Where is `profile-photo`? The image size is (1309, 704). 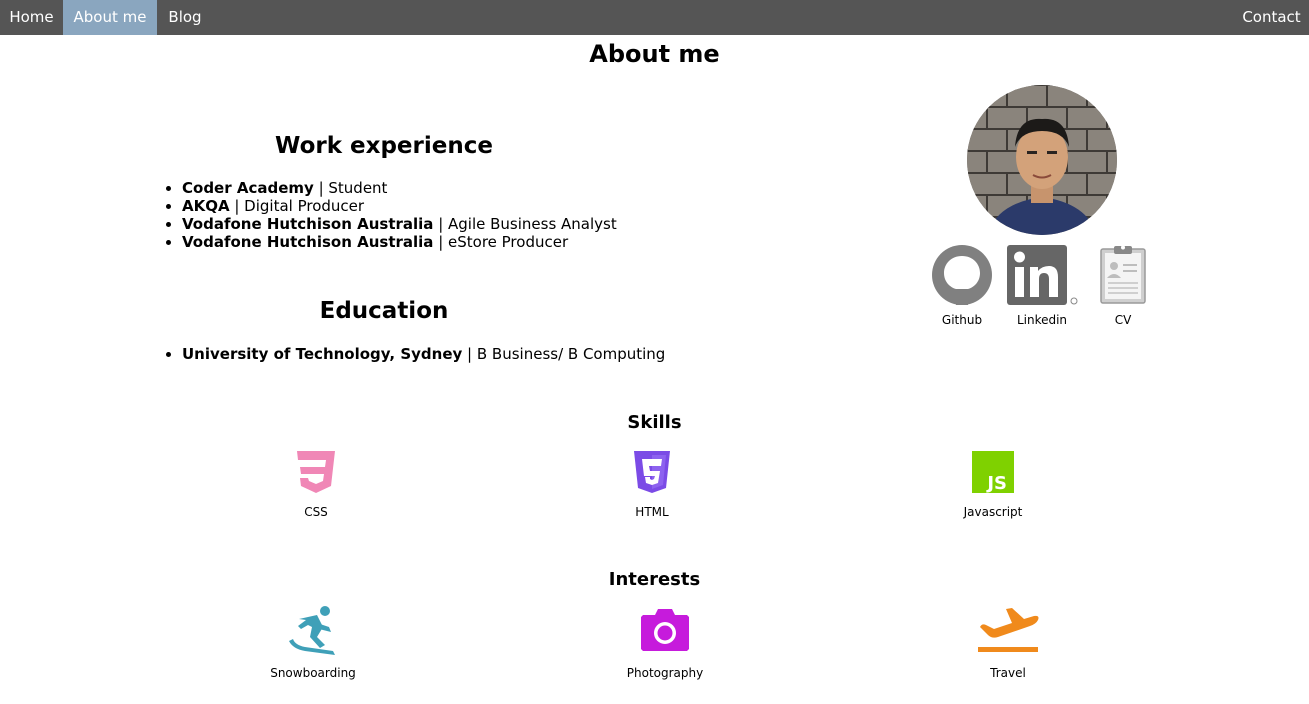
profile-photo is located at coordinates (1042, 160).